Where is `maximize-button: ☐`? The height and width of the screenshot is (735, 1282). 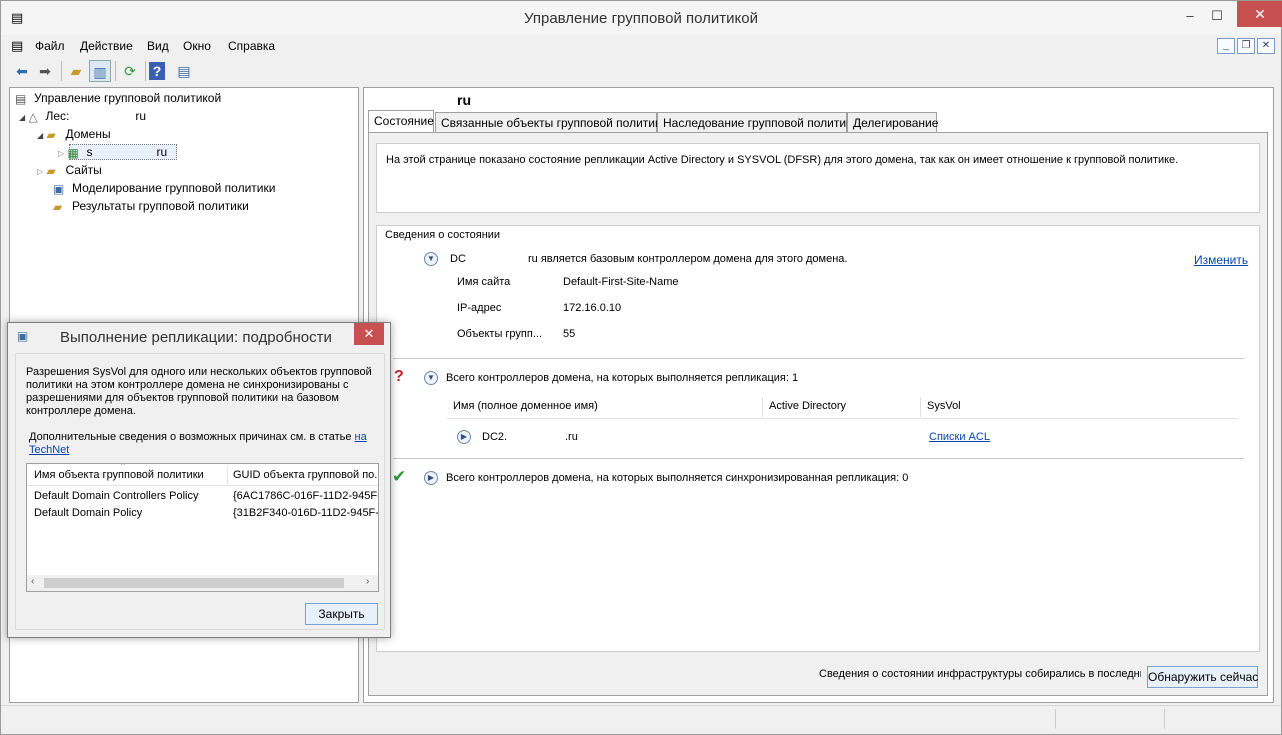
maximize-button: ☐ is located at coordinates (1217, 16).